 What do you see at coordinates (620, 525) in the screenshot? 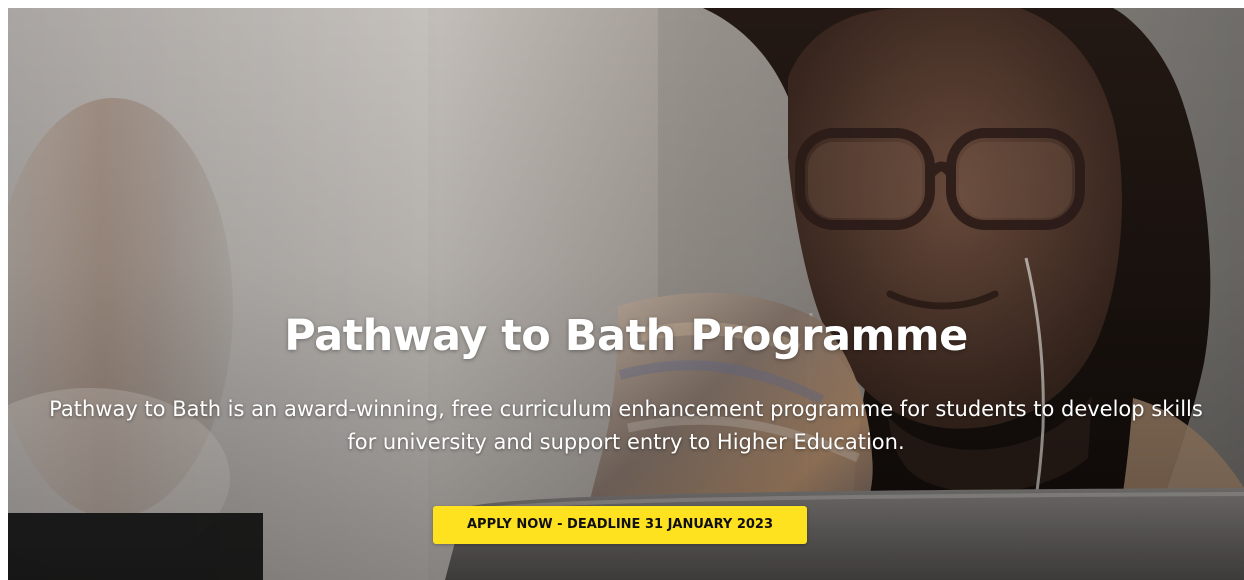
I see `apply-now-button: APPLY NOW - DEADLINE 31 JANUARY 2023` at bounding box center [620, 525].